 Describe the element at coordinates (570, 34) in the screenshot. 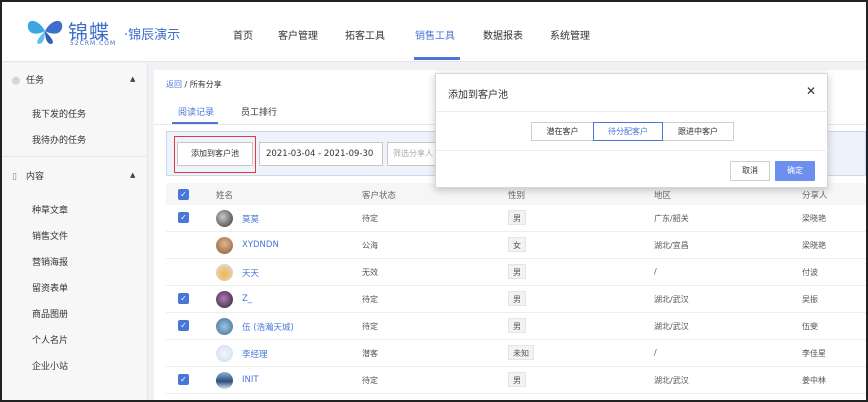

I see `nav-item-system: 系统管理` at that location.